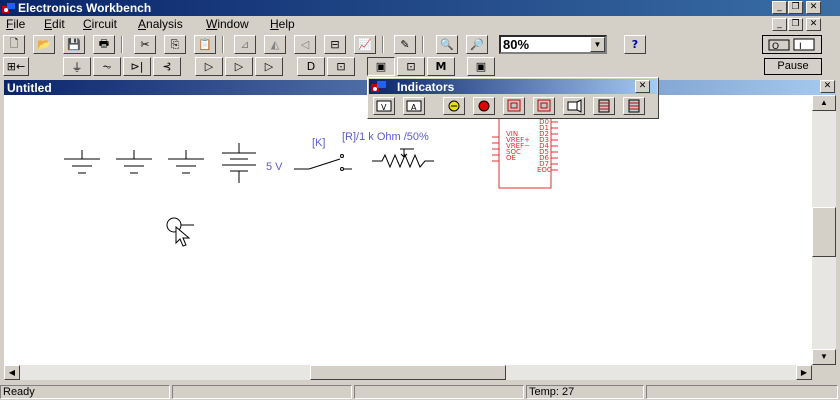  I want to click on battery-label: 5 V, so click(274, 167).